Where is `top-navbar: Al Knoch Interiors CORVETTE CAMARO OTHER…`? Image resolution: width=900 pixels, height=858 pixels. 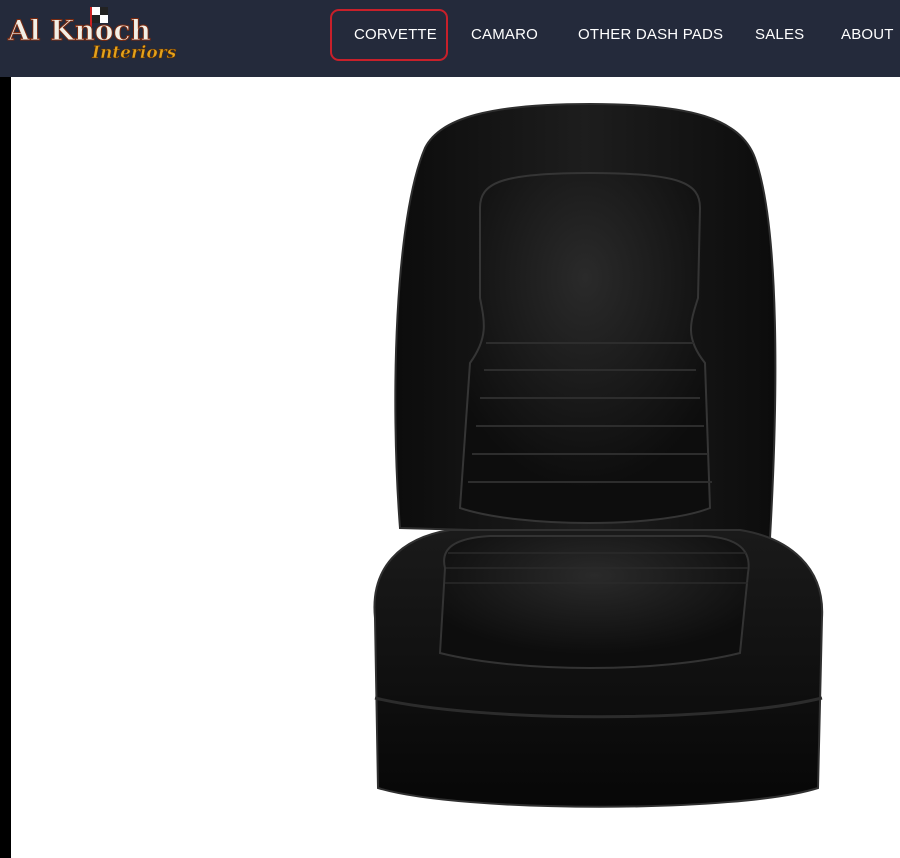
top-navbar: Al Knoch Interiors CORVETTE CAMARO OTHER… is located at coordinates (450, 38).